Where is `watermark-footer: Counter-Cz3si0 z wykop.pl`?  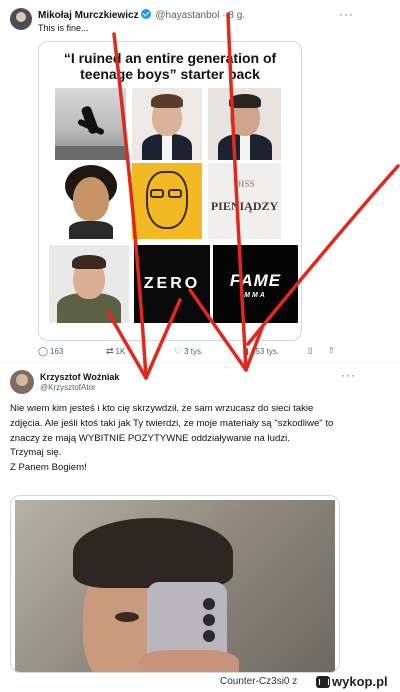
watermark-footer: Counter-Cz3si0 z wykop.pl is located at coordinates (200, 682).